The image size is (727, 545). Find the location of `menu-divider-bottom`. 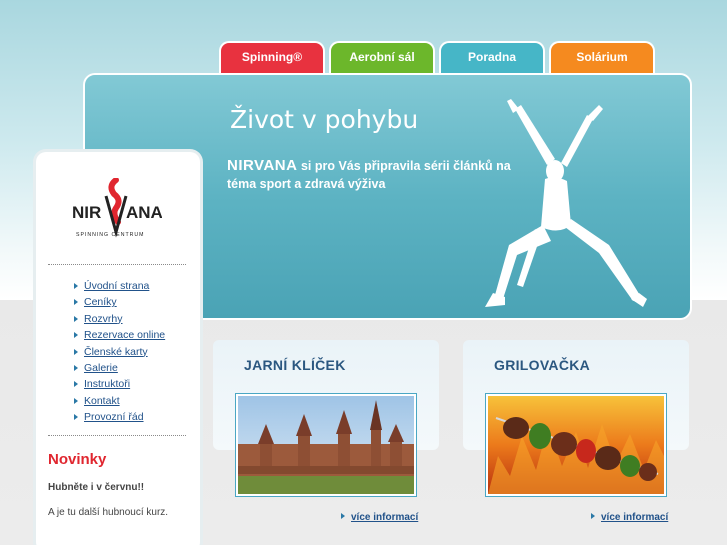

menu-divider-bottom is located at coordinates (117, 435).